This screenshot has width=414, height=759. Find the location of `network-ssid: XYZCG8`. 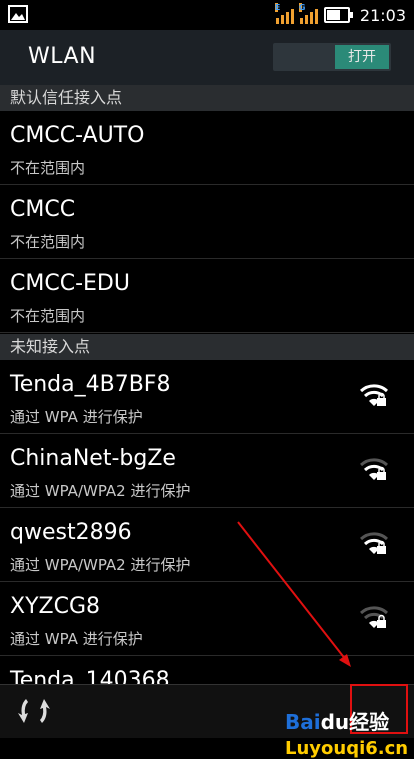

network-ssid: XYZCG8 is located at coordinates (55, 606).